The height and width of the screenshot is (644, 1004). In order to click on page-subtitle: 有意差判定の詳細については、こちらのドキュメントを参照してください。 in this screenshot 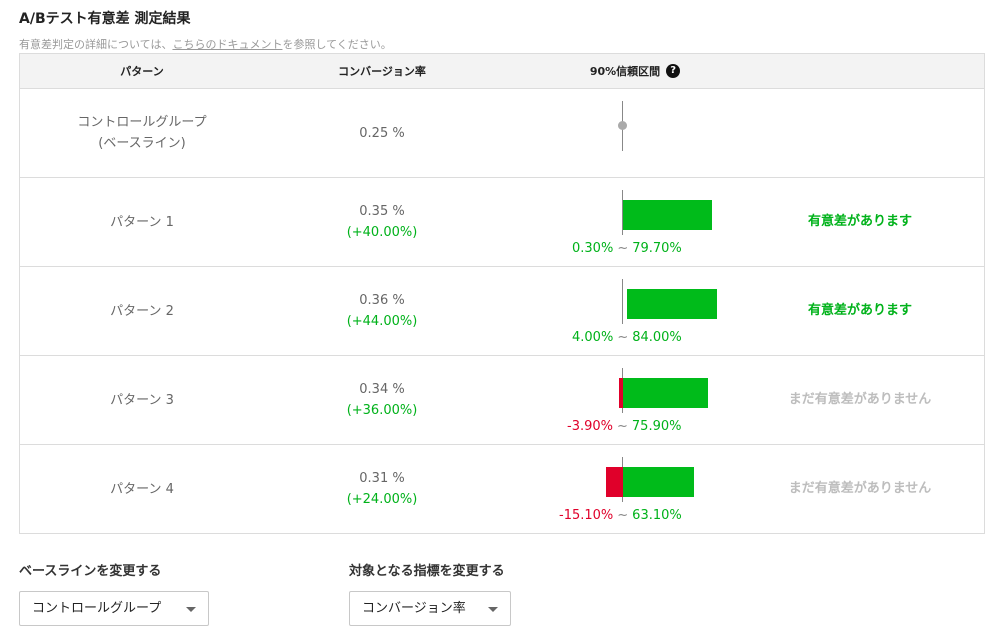, I will do `click(205, 44)`.